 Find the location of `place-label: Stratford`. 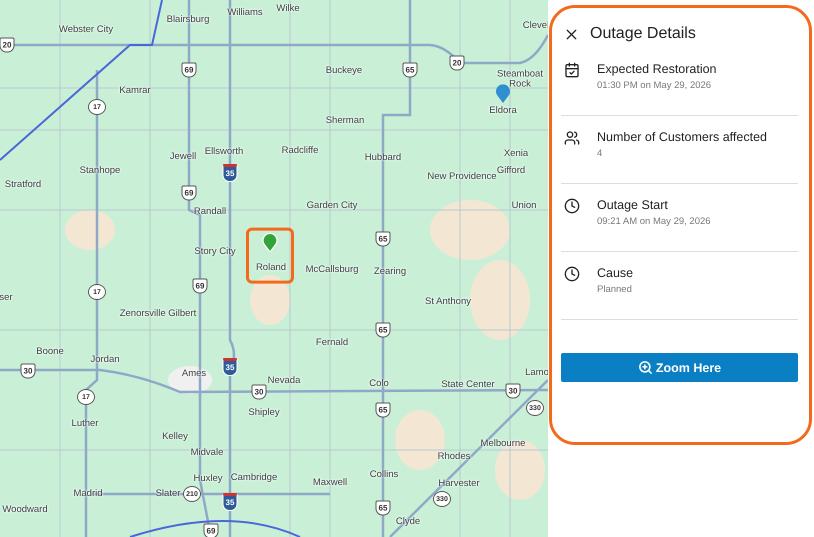

place-label: Stratford is located at coordinates (23, 185).